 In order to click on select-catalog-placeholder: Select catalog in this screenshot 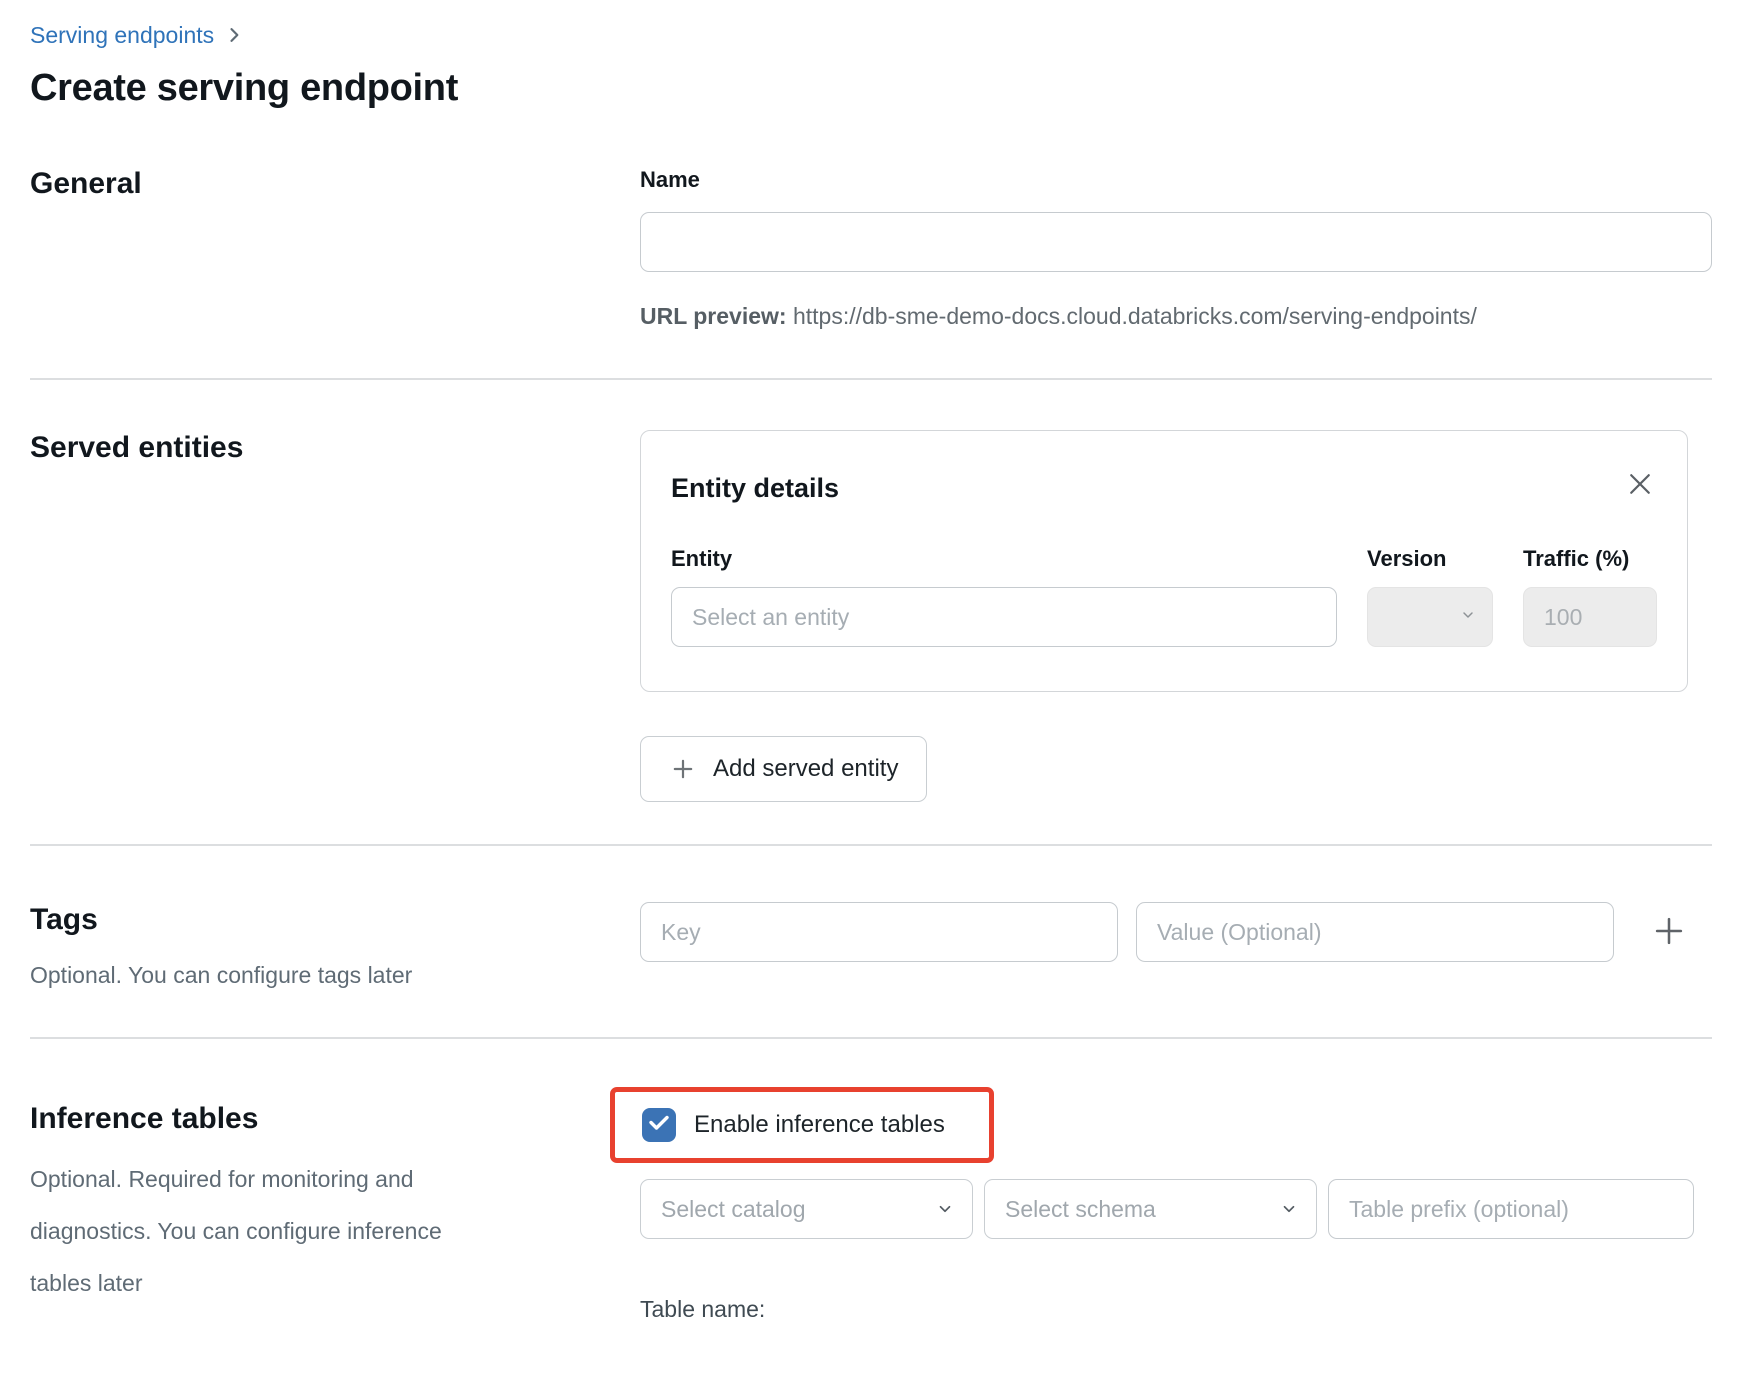, I will do `click(733, 1208)`.